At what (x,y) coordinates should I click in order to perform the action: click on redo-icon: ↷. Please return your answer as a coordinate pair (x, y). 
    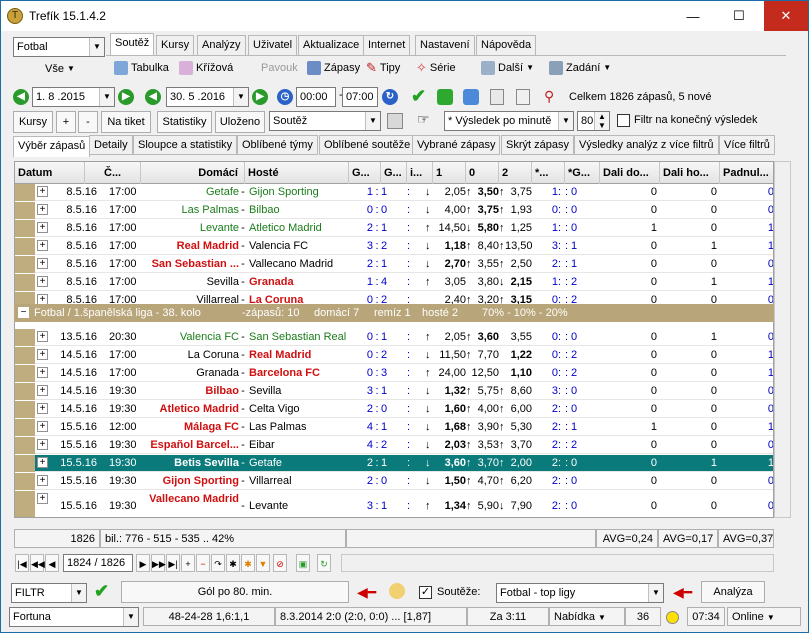
    Looking at the image, I should click on (218, 563).